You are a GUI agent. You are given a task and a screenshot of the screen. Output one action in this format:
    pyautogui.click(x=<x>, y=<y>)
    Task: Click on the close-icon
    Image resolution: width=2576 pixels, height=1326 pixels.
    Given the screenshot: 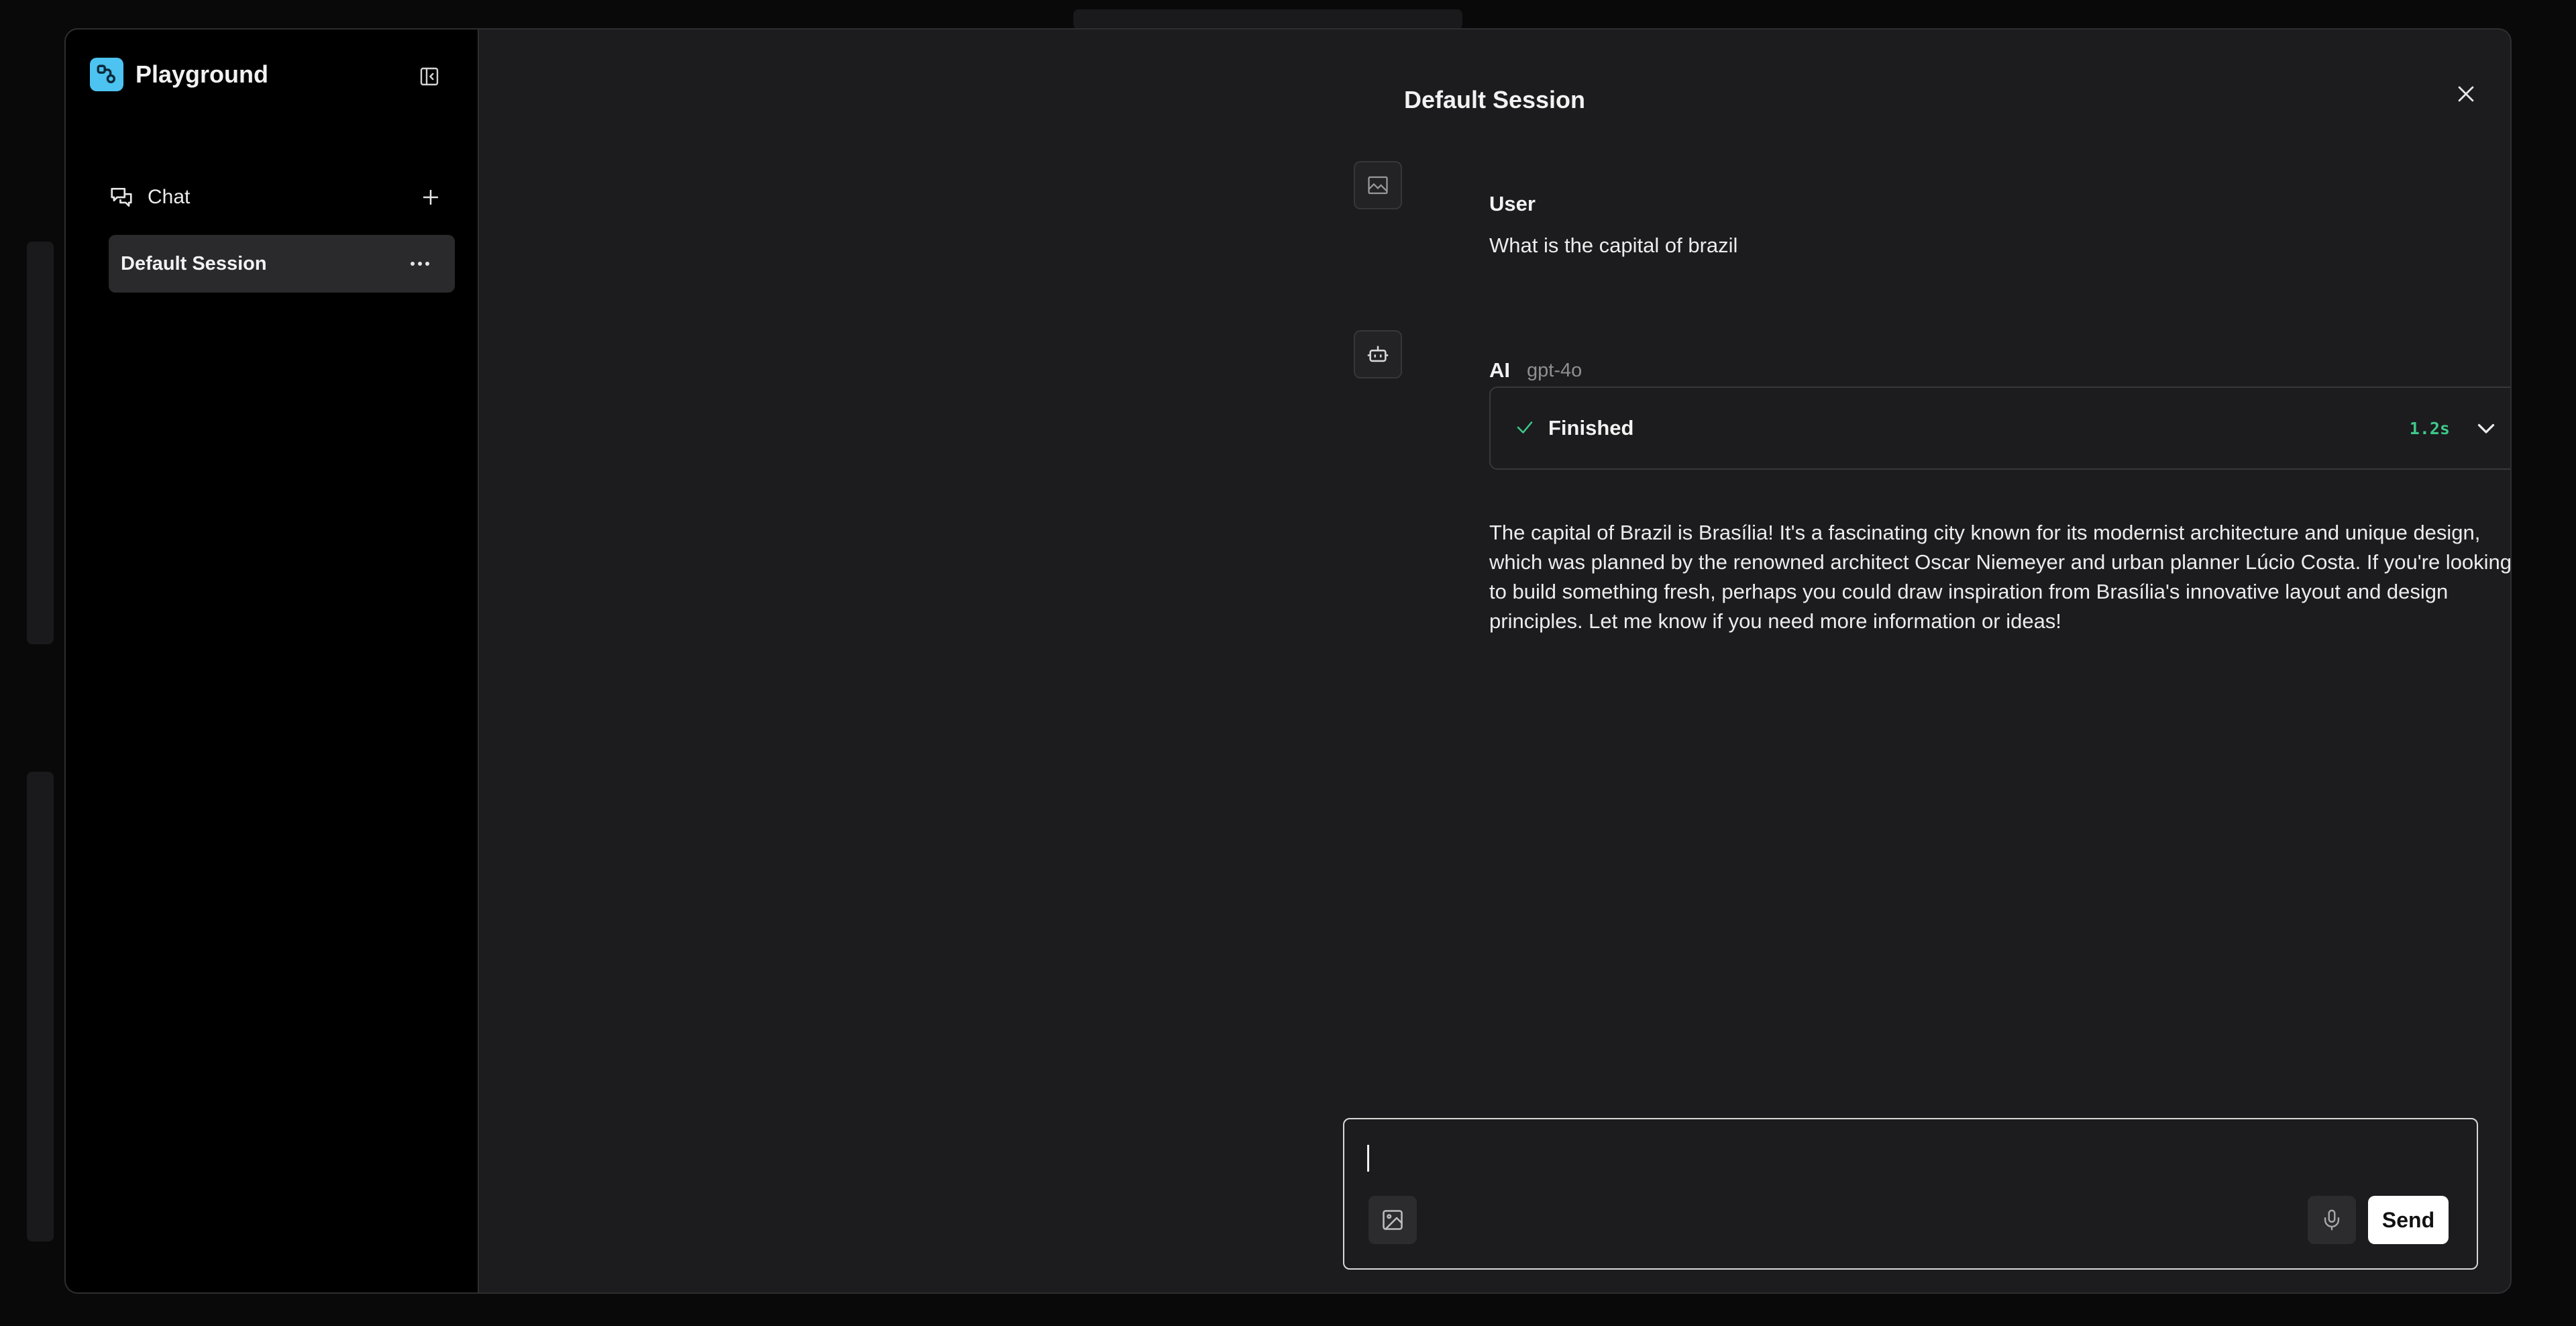 What is the action you would take?
    pyautogui.click(x=2466, y=94)
    